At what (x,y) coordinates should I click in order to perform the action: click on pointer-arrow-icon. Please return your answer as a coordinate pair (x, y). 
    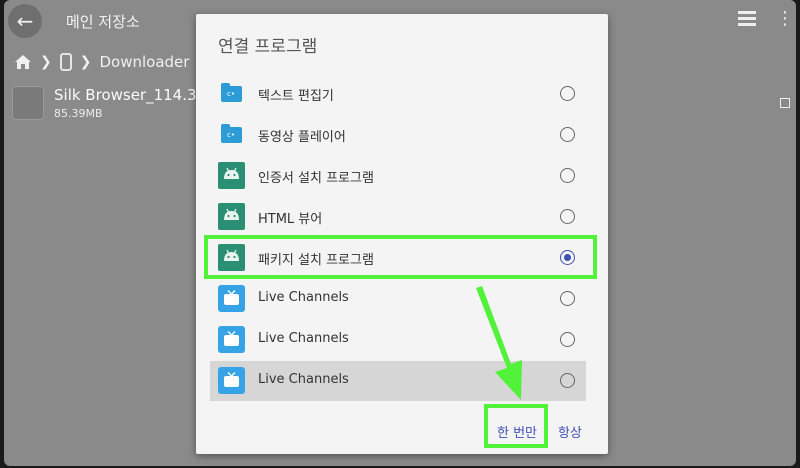
    Looking at the image, I should click on (499, 343).